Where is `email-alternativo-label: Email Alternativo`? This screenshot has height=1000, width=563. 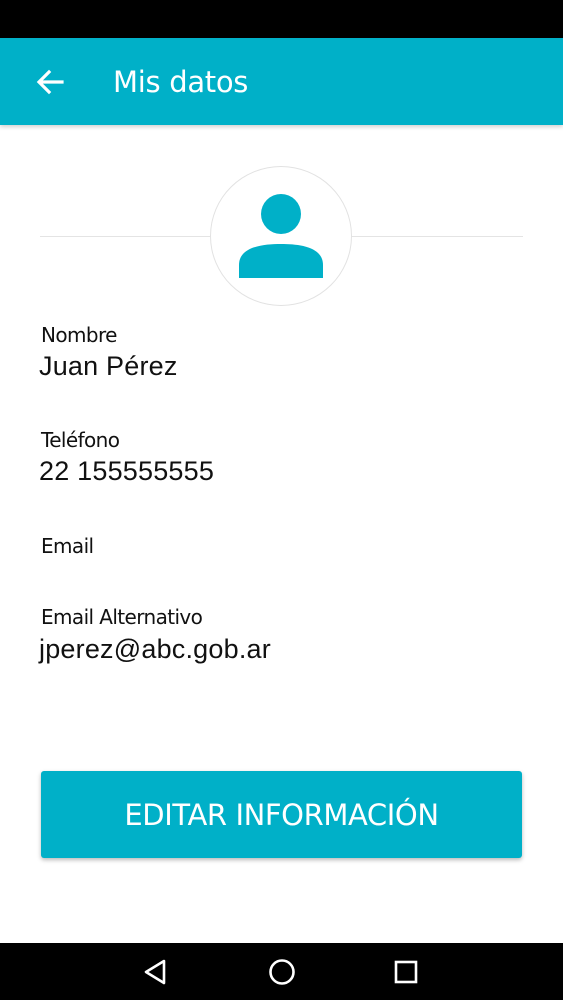
email-alternativo-label: Email Alternativo is located at coordinates (122, 617).